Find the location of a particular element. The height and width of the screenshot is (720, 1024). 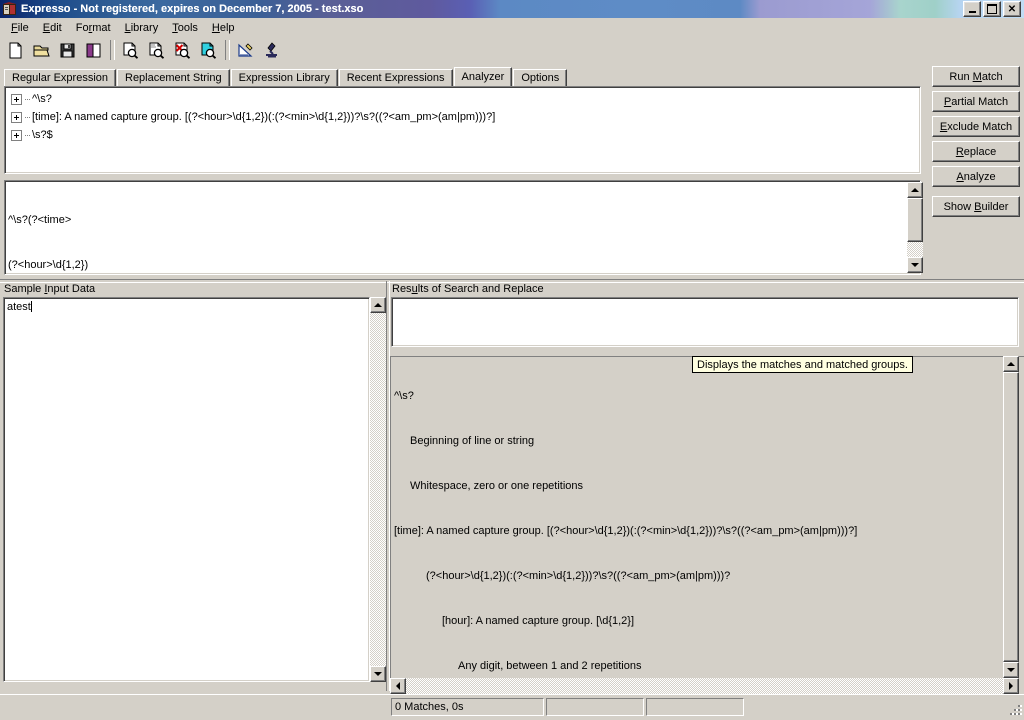

restore-button is located at coordinates (992, 9).